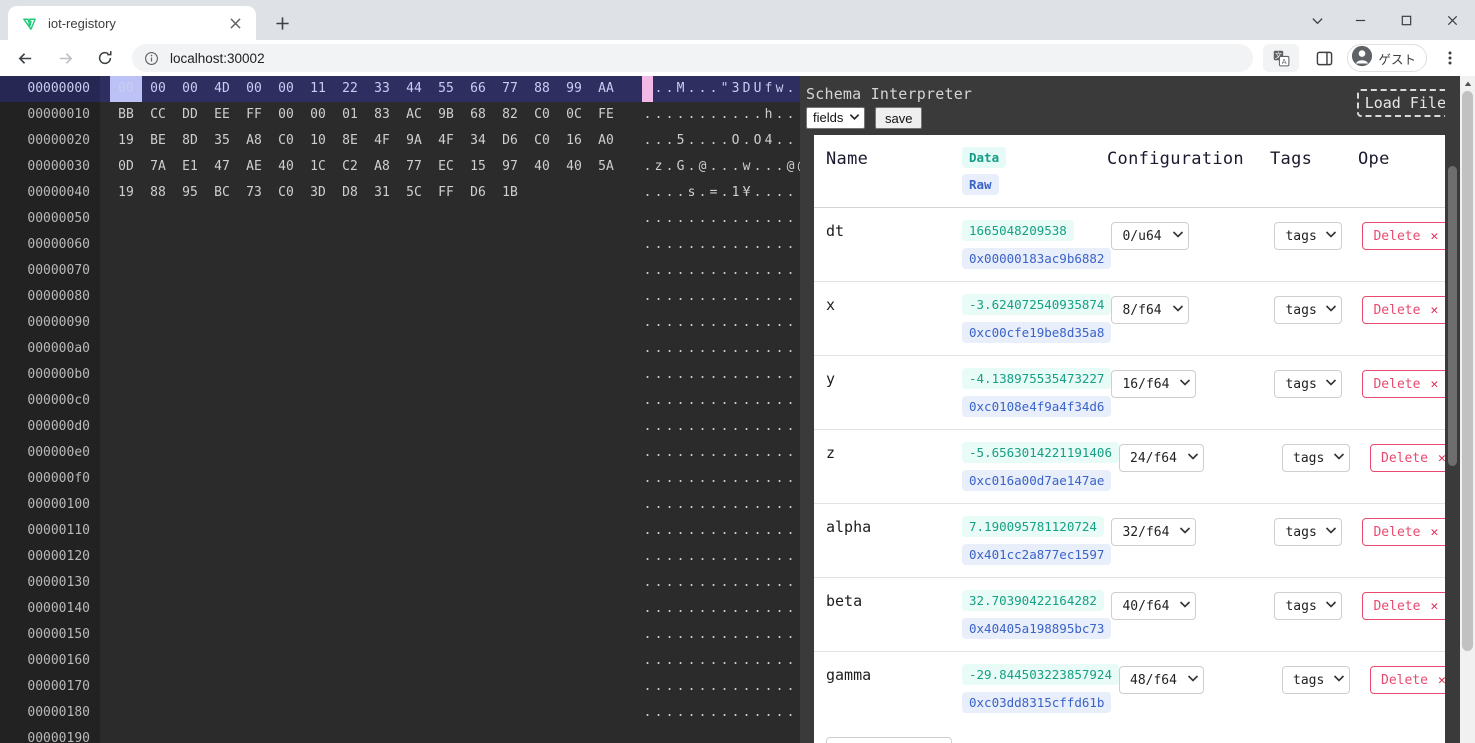 The image size is (1475, 743). I want to click on hex-byte: 35, so click(222, 141).